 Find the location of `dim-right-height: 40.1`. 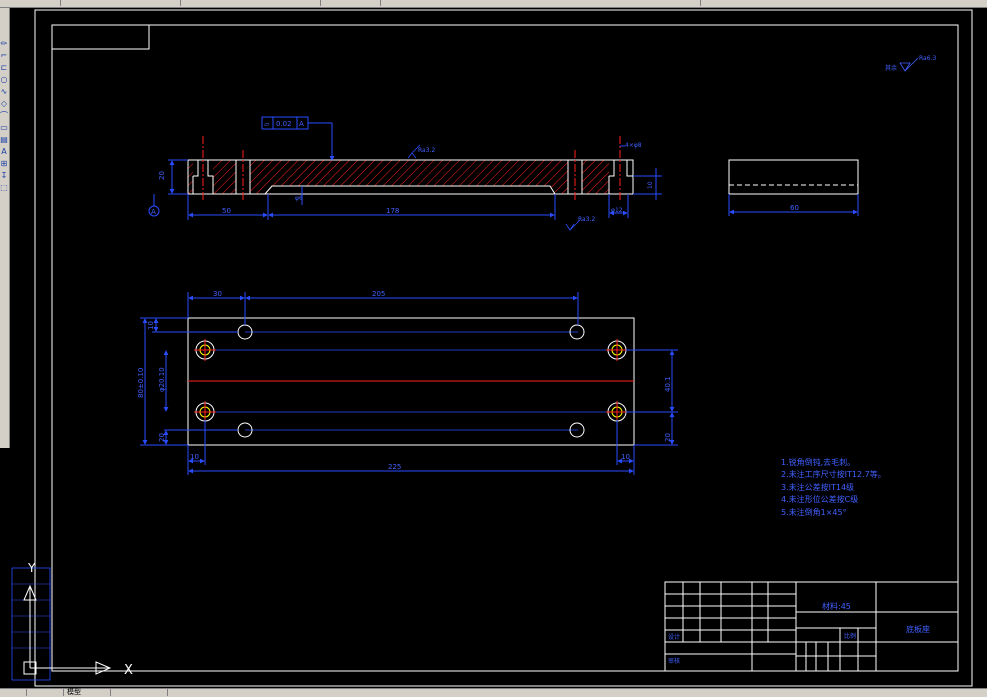

dim-right-height: 40.1 is located at coordinates (668, 384).